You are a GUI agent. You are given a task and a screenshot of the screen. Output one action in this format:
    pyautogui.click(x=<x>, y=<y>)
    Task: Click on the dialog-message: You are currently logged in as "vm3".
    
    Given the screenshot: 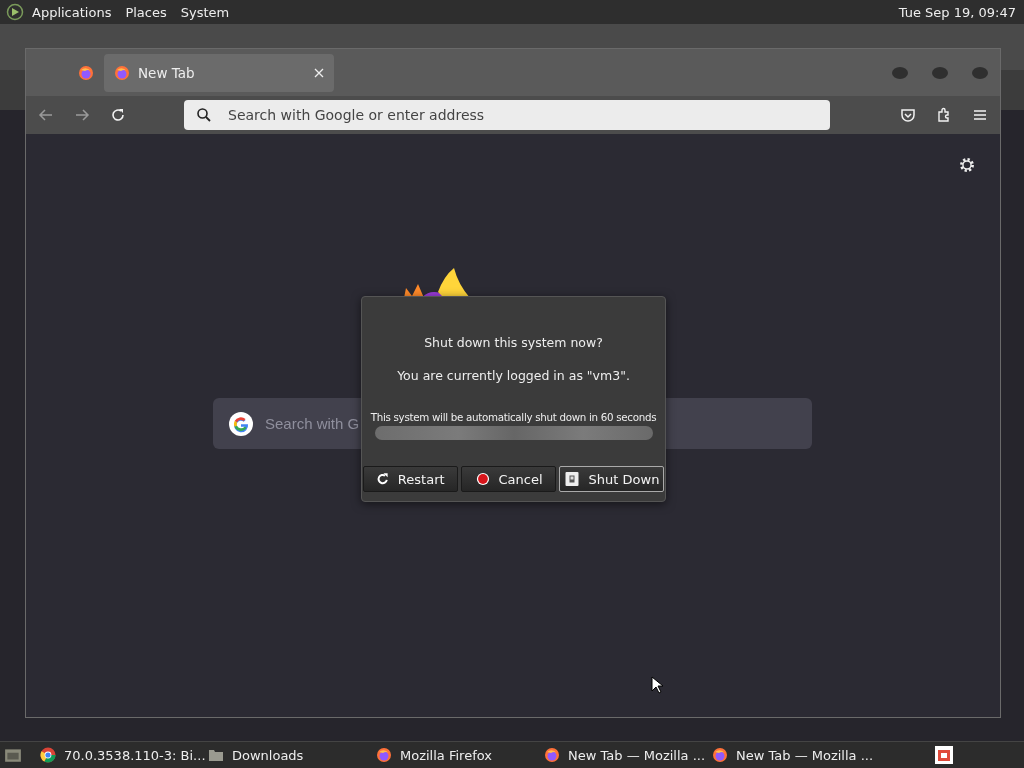 What is the action you would take?
    pyautogui.click(x=513, y=375)
    